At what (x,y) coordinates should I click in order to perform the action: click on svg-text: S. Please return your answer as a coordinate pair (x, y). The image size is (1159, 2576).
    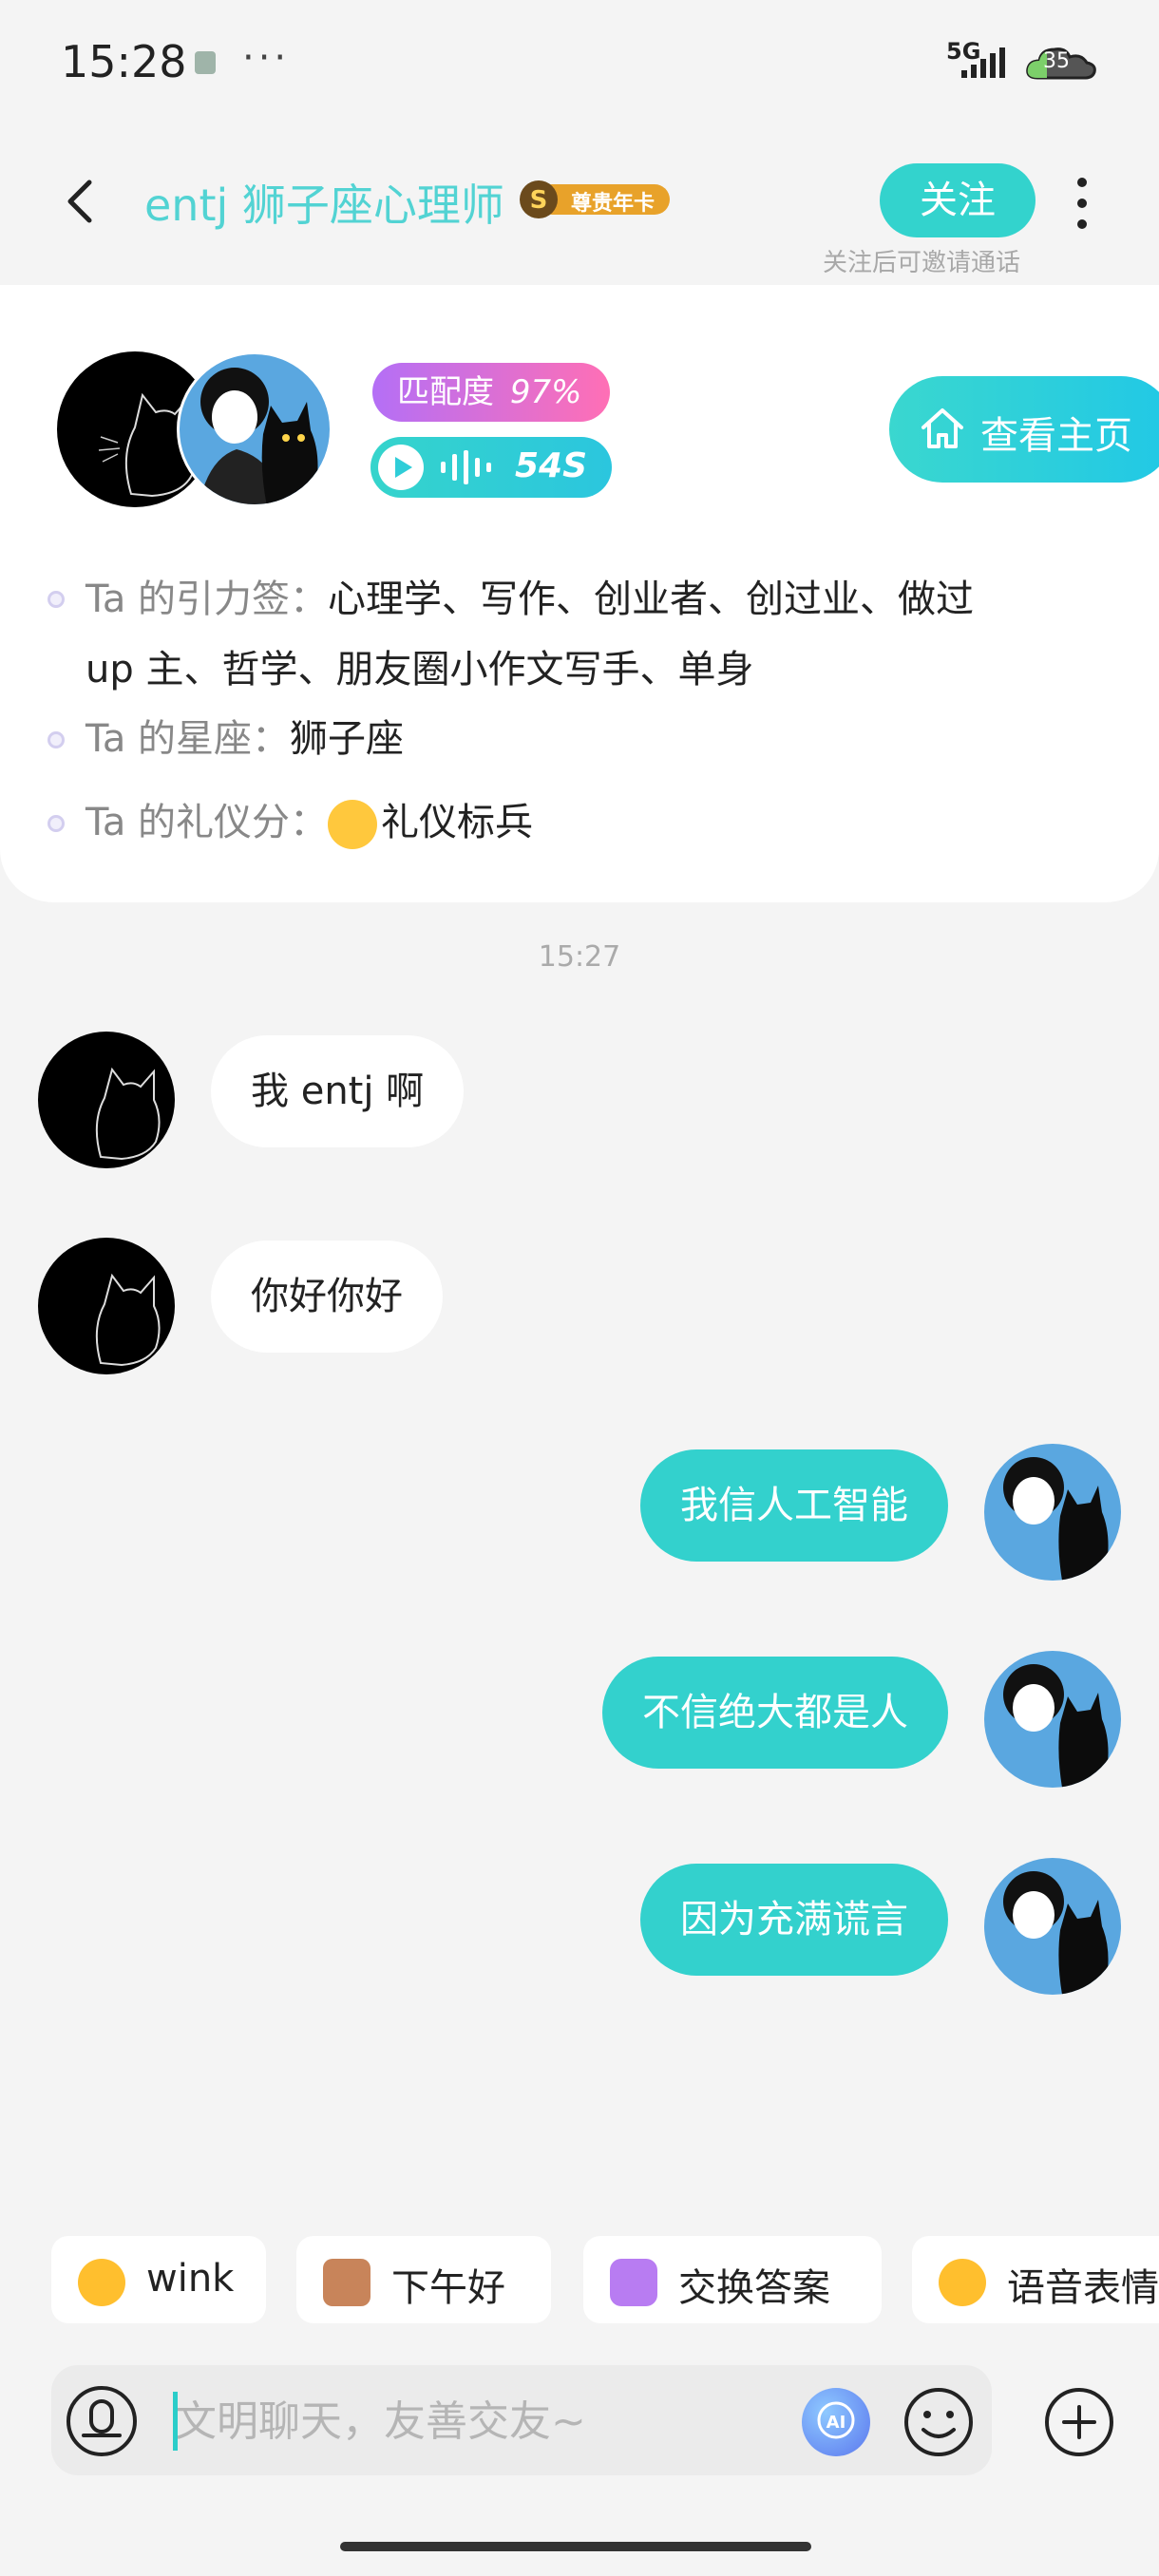
    Looking at the image, I should click on (539, 200).